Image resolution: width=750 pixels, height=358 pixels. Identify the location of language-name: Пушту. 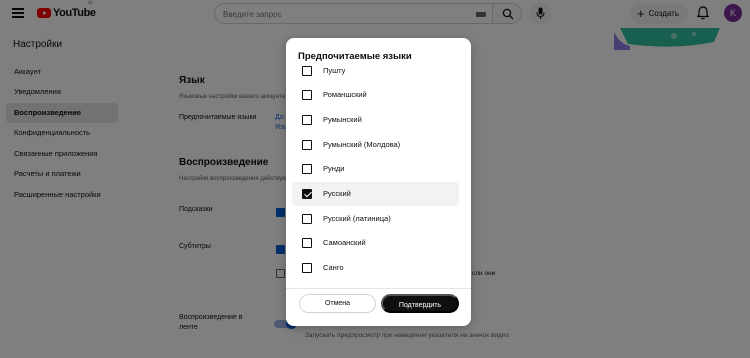
(334, 70).